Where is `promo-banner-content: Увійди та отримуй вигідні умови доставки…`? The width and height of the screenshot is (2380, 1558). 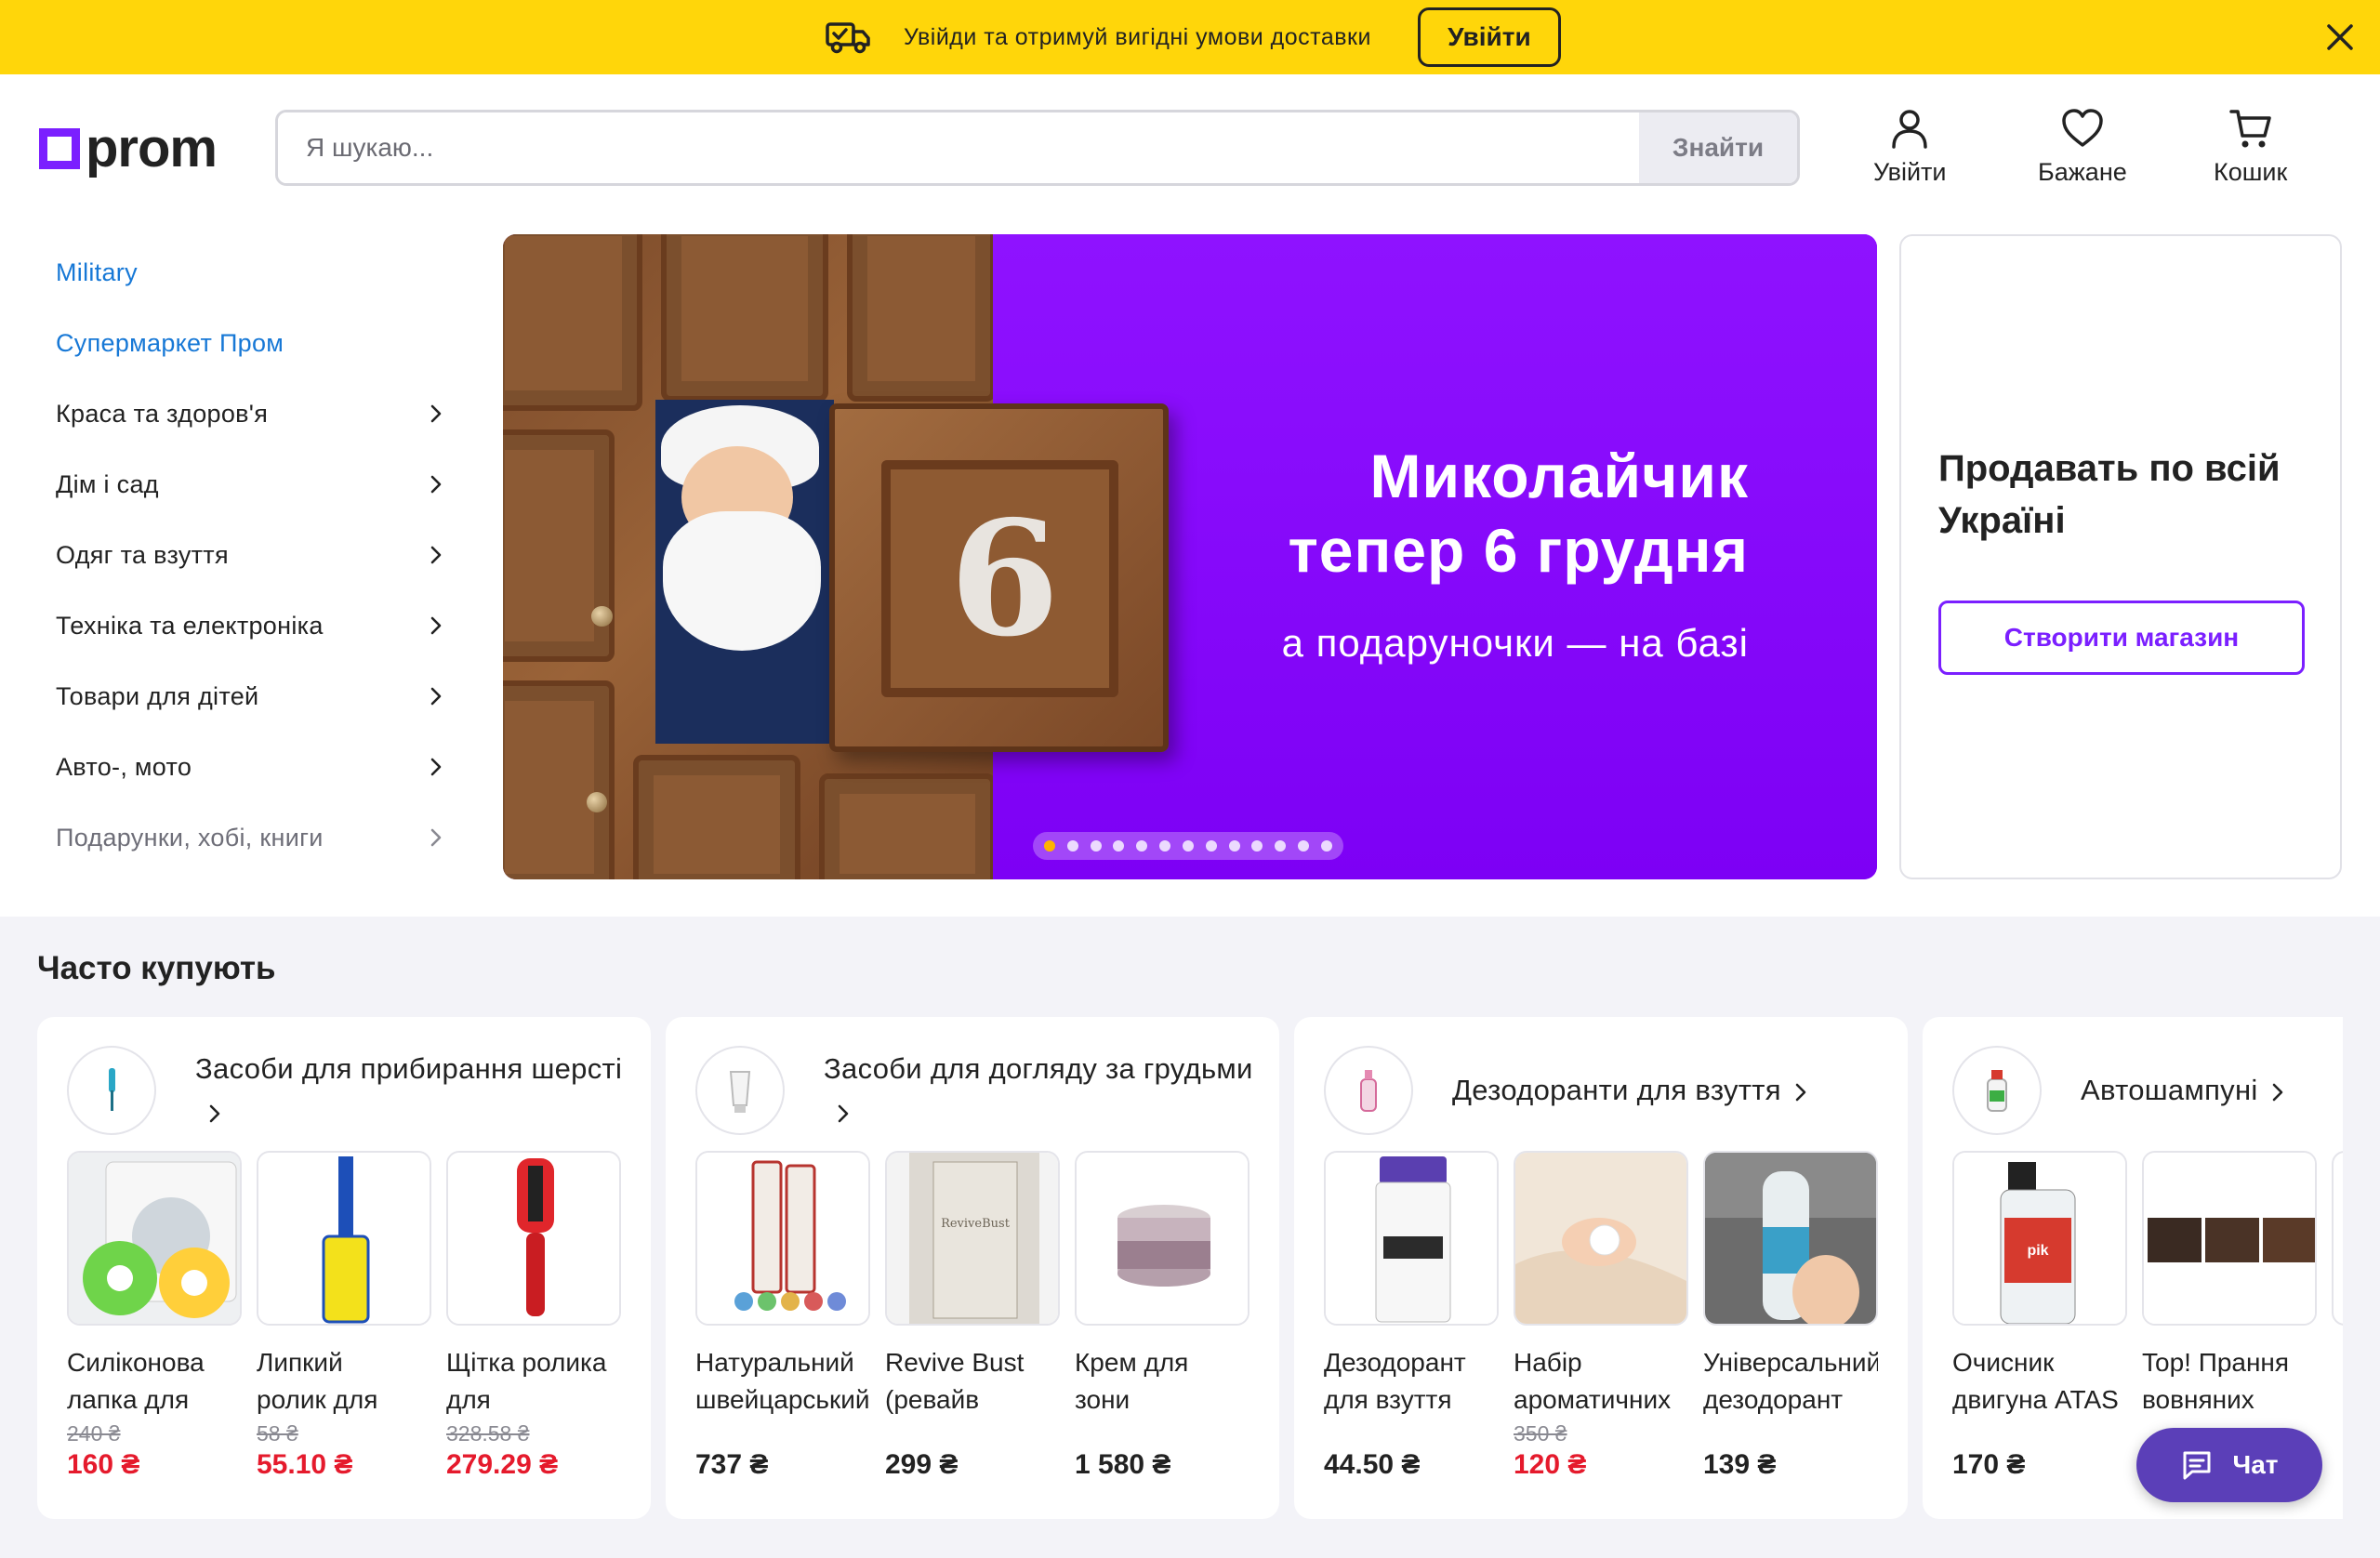
promo-banner-content: Увійди та отримуй вигідні умови доставки… is located at coordinates (1193, 37).